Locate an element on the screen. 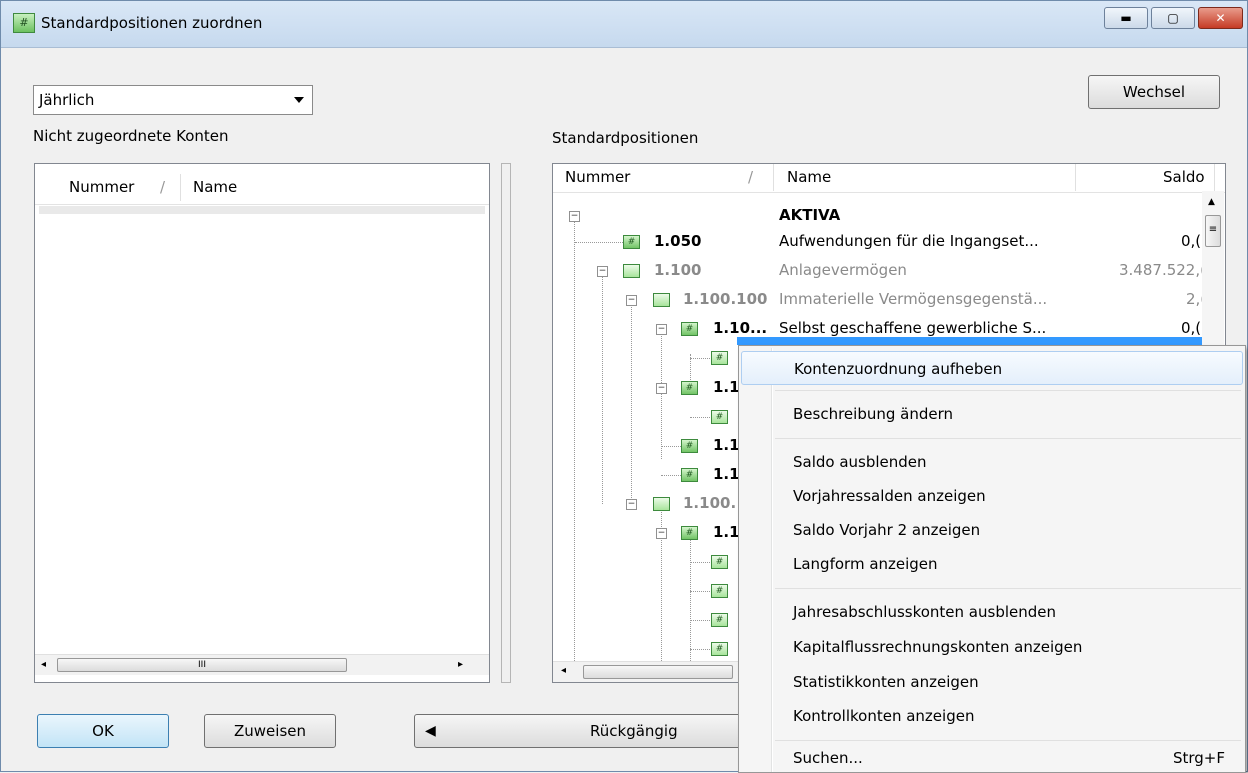  tree-header: Nummer / Name Saldo is located at coordinates (889, 178).